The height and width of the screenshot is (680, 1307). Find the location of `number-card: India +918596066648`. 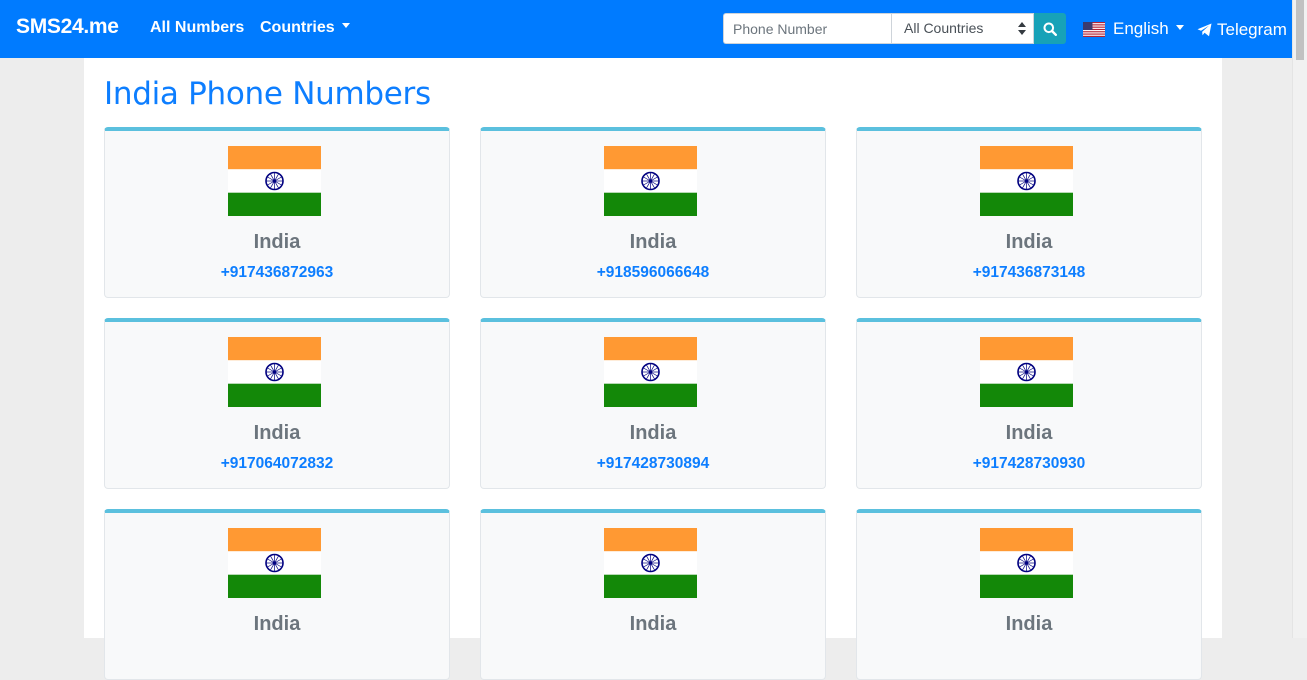

number-card: India +918596066648 is located at coordinates (653, 212).